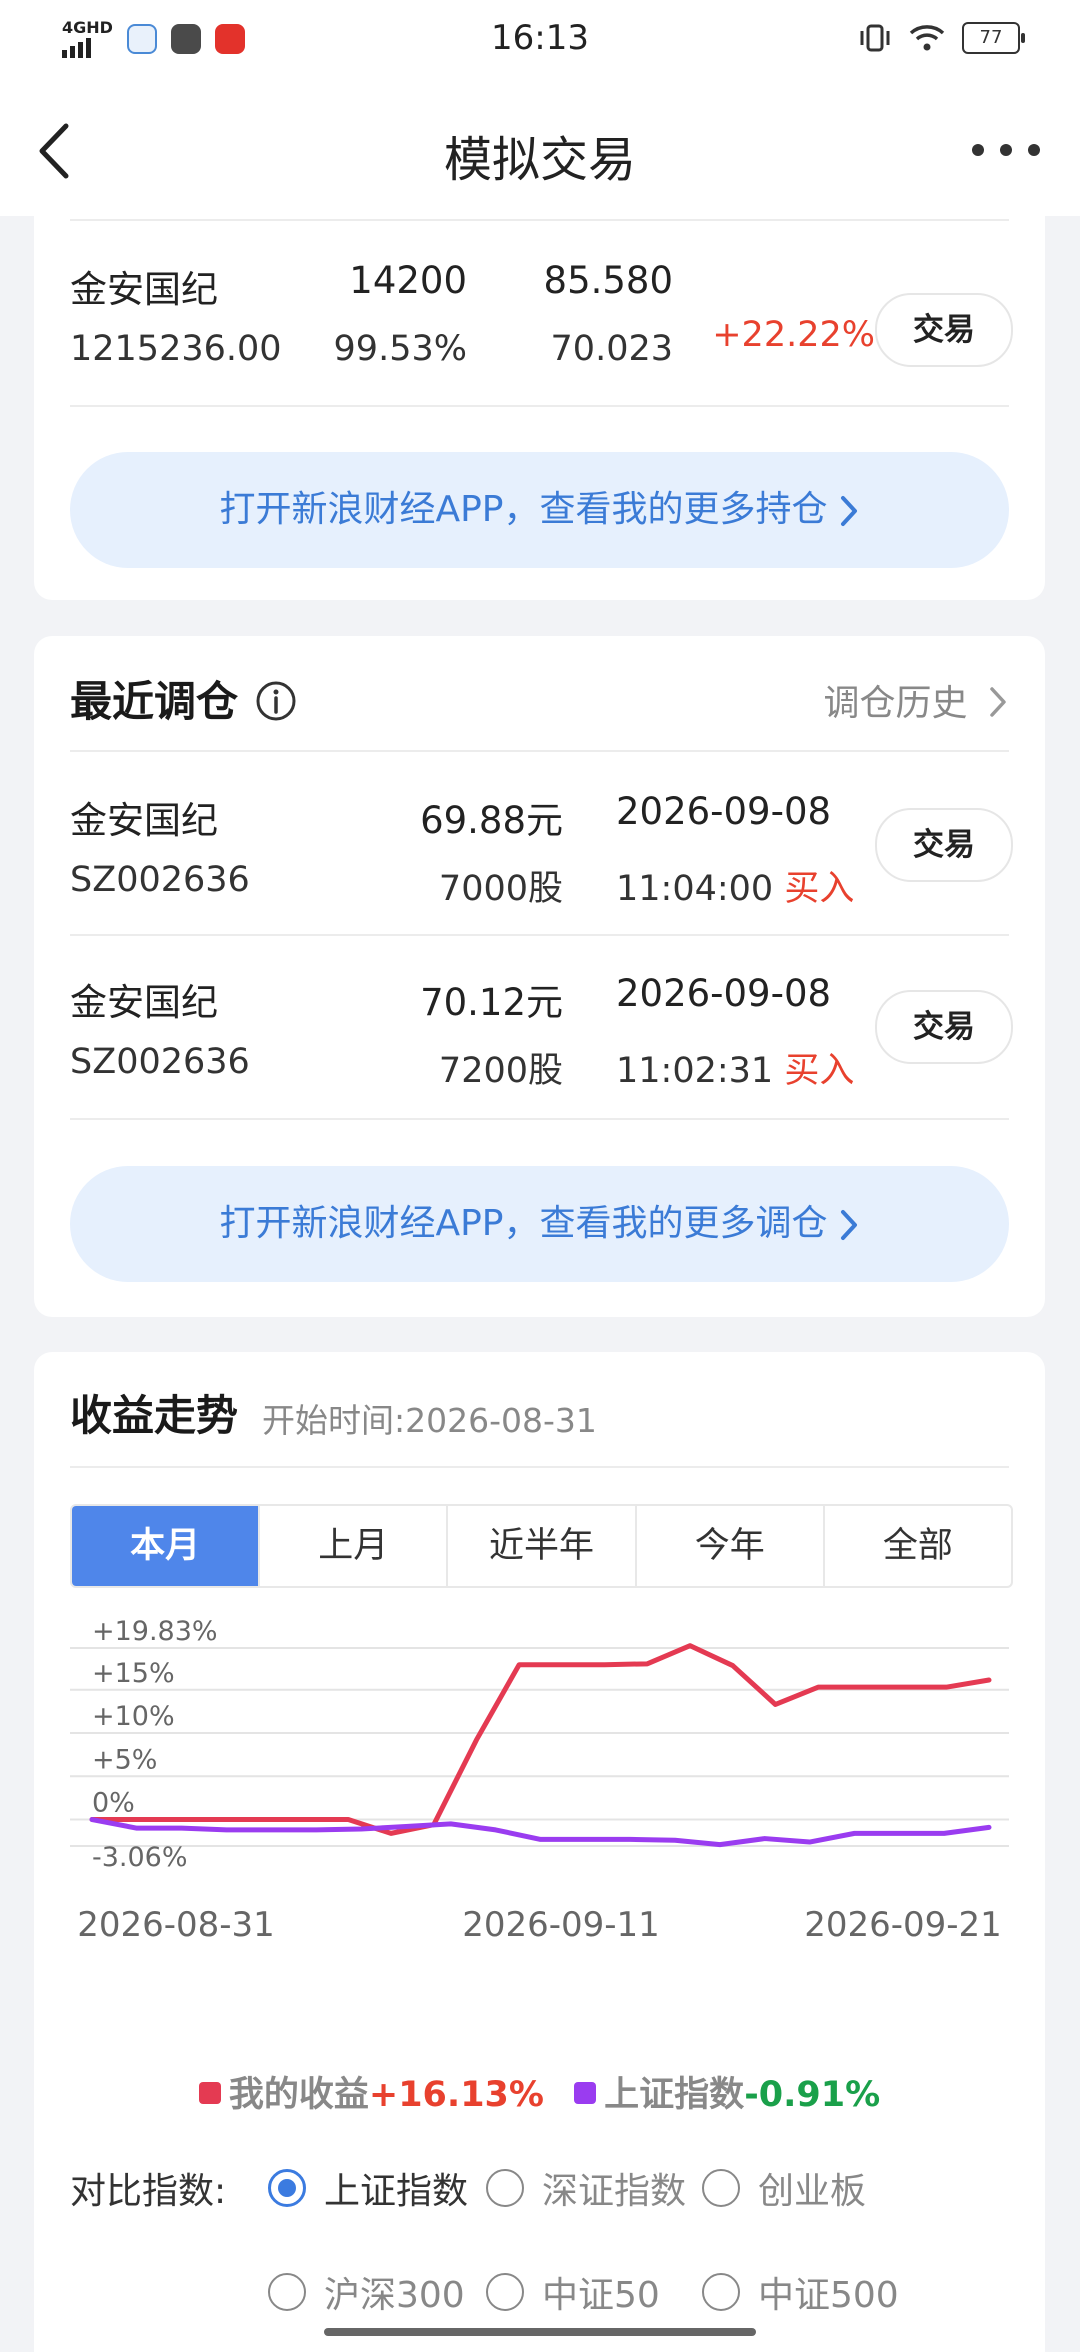  Describe the element at coordinates (523, 509) in the screenshot. I see `promo-label: 打开新浪财经APP，查看我的更多持仓` at that location.